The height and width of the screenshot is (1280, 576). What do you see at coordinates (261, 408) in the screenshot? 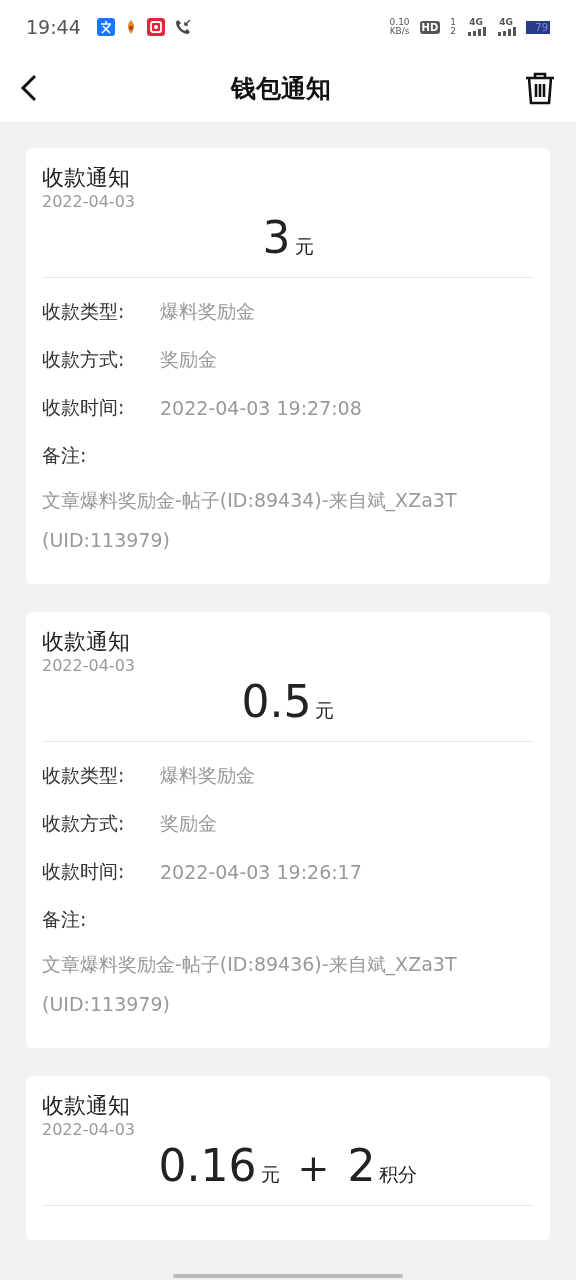
I see `field-value: 2022-04-03 19:27:08` at bounding box center [261, 408].